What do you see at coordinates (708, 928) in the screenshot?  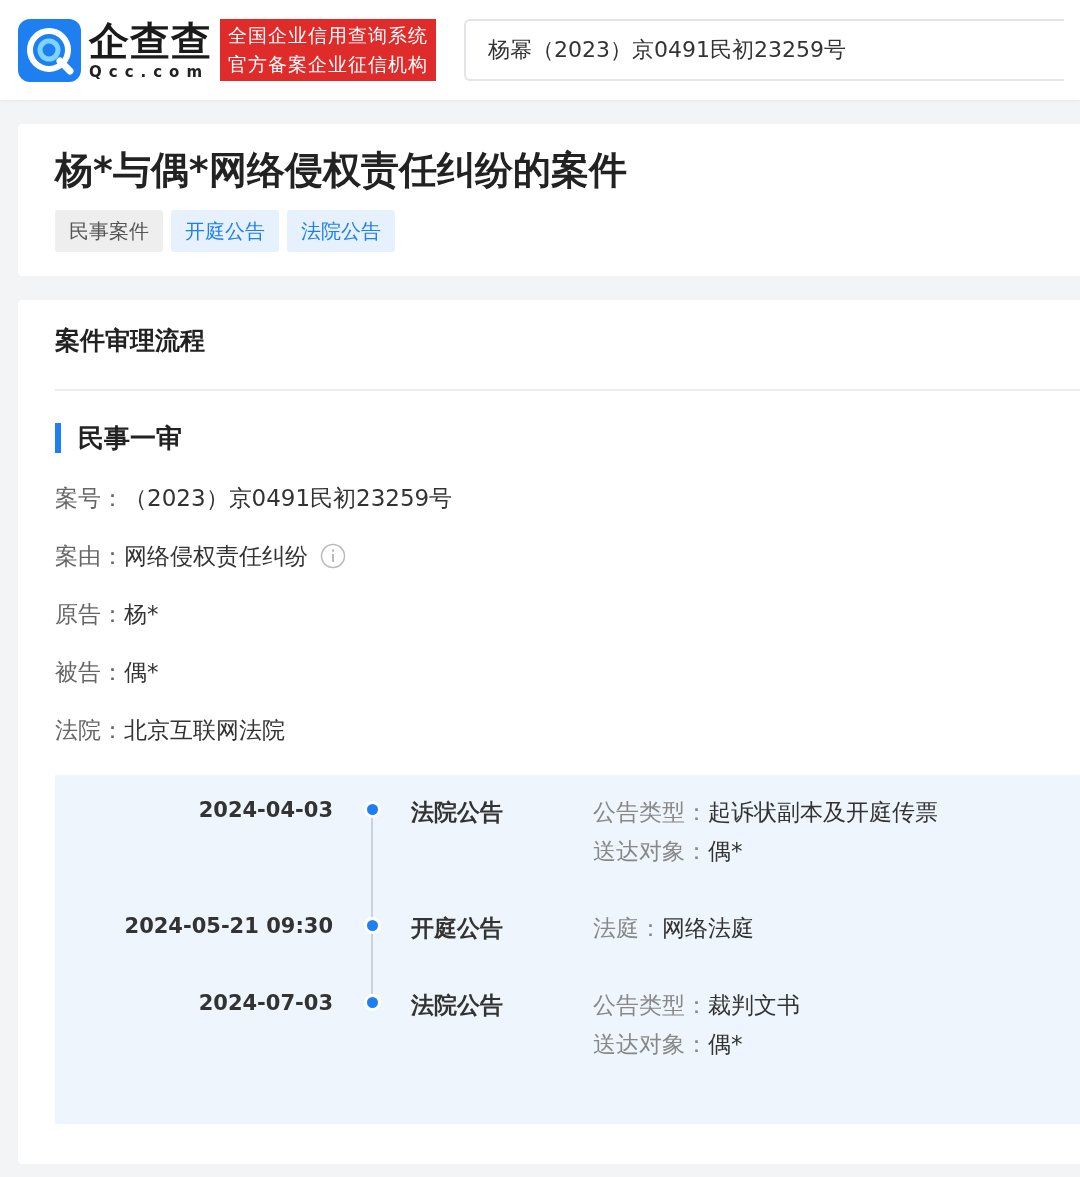 I see `detail-value: 网络法庭` at bounding box center [708, 928].